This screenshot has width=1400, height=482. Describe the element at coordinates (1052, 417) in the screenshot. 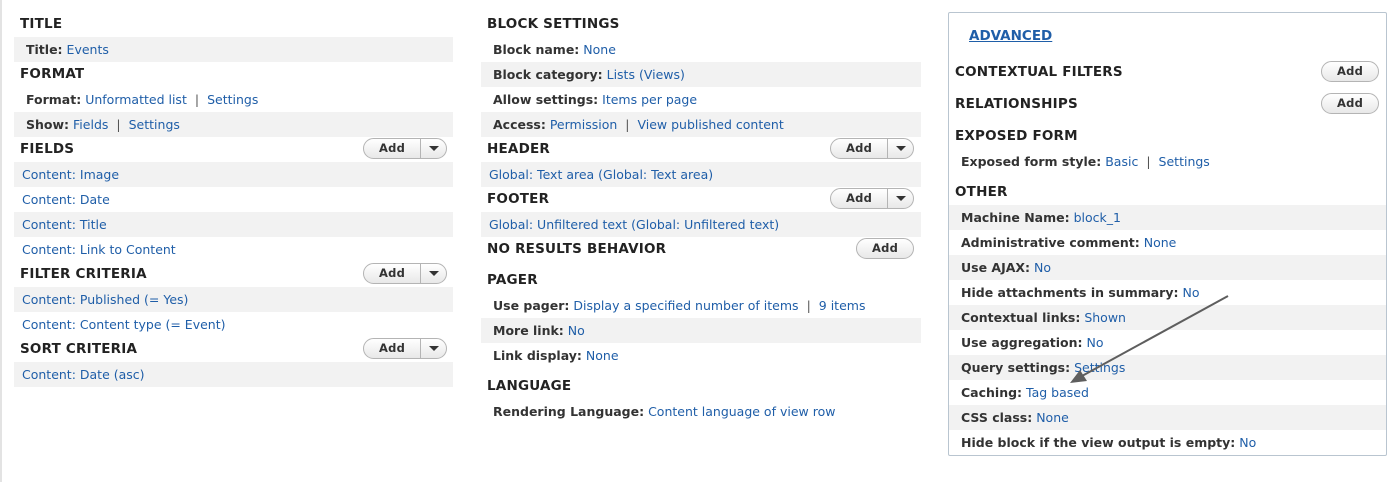

I see `css-class-link: None` at that location.